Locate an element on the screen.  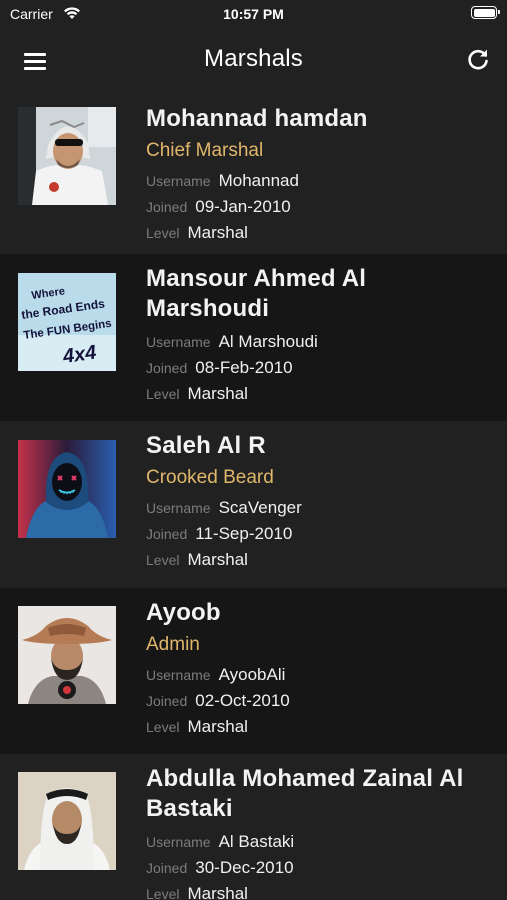
username-value: Mohannad is located at coordinates (258, 180).